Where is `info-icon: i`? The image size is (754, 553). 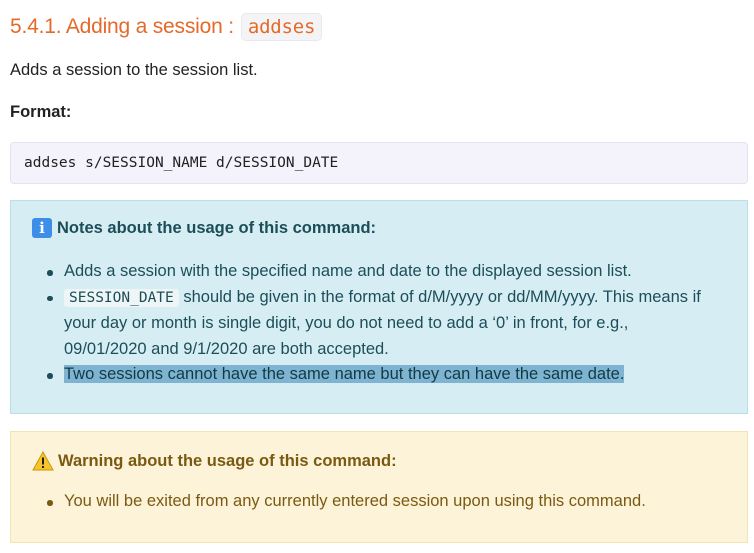 info-icon: i is located at coordinates (42, 228).